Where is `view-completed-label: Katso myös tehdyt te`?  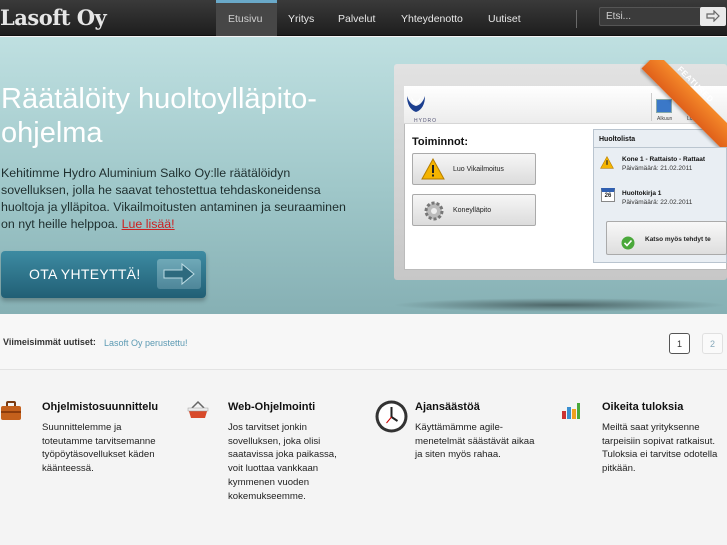
view-completed-label: Katso myös tehdyt te is located at coordinates (678, 239).